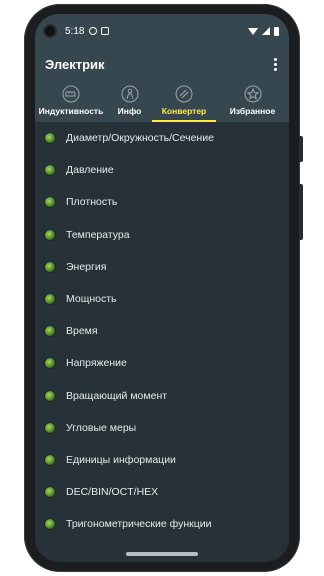 The height and width of the screenshot is (576, 324). I want to click on list-item-label: Температура, so click(98, 234).